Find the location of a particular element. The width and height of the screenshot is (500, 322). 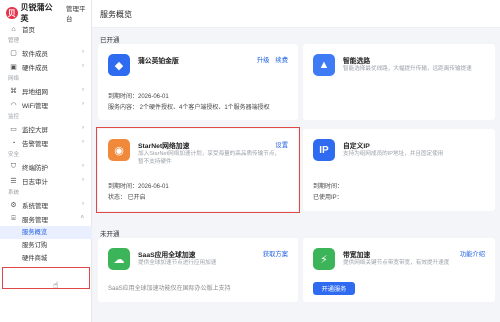

page-title: 服务概览 is located at coordinates (116, 14).